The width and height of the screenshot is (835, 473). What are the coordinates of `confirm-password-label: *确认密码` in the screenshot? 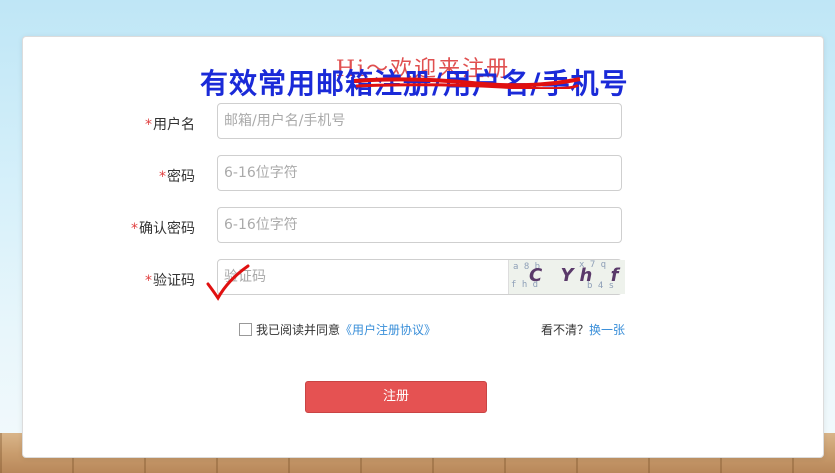 It's located at (135, 228).